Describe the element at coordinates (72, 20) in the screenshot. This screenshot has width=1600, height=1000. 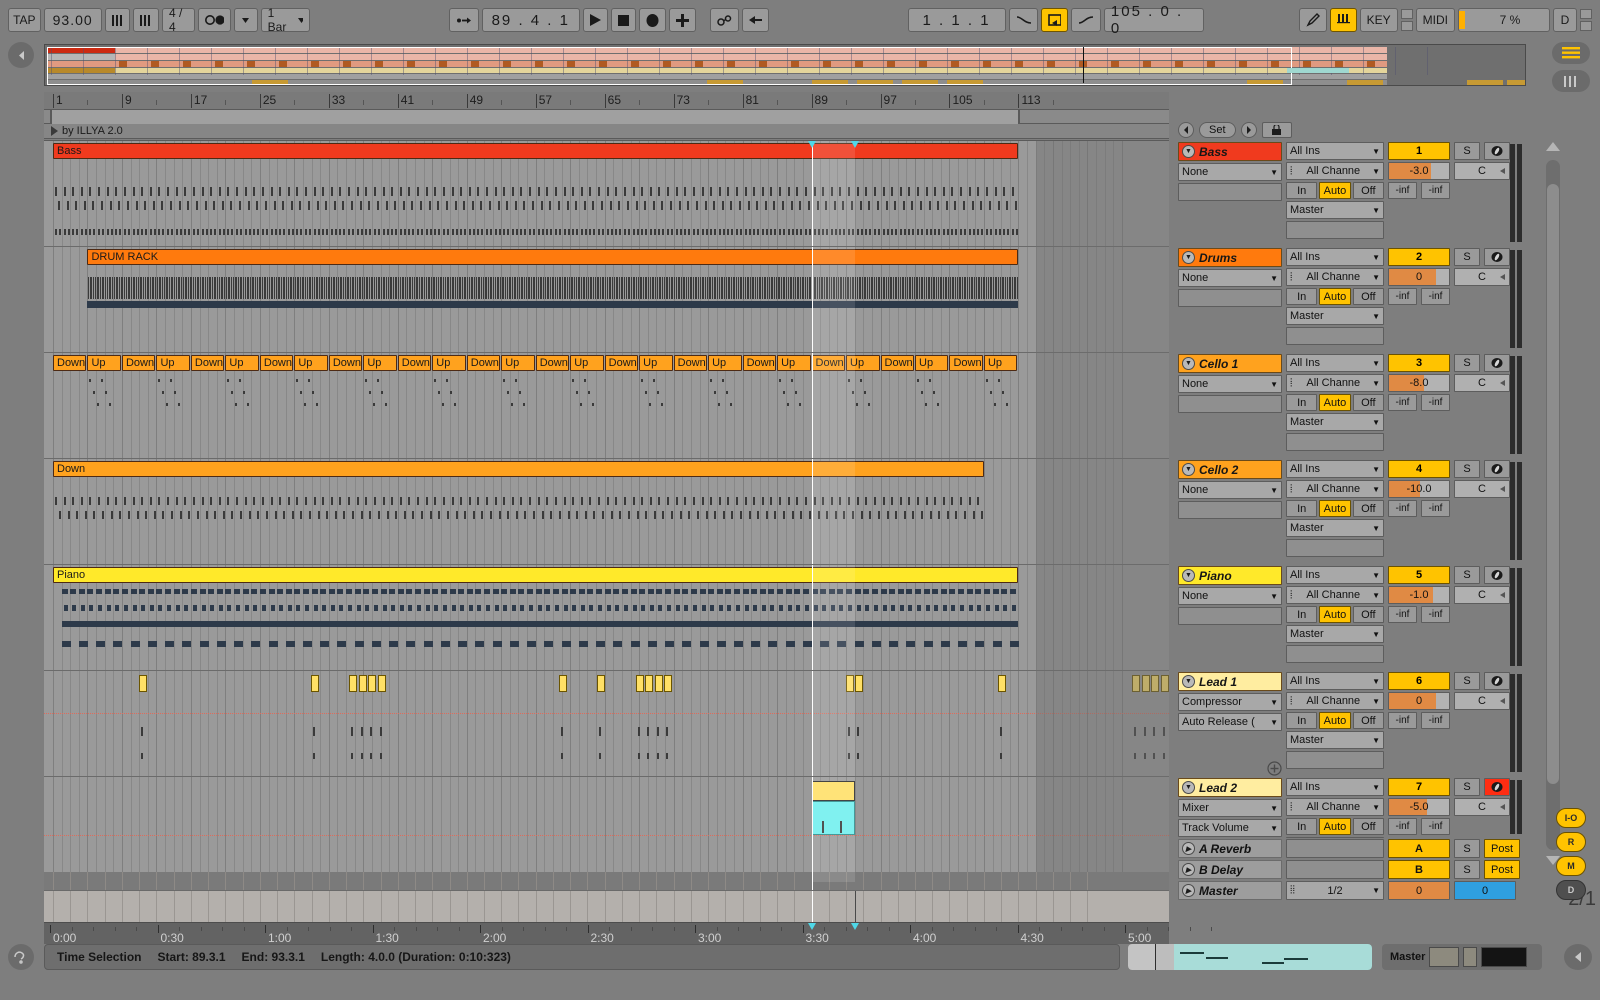
I see `tempo-field: 93.00` at that location.